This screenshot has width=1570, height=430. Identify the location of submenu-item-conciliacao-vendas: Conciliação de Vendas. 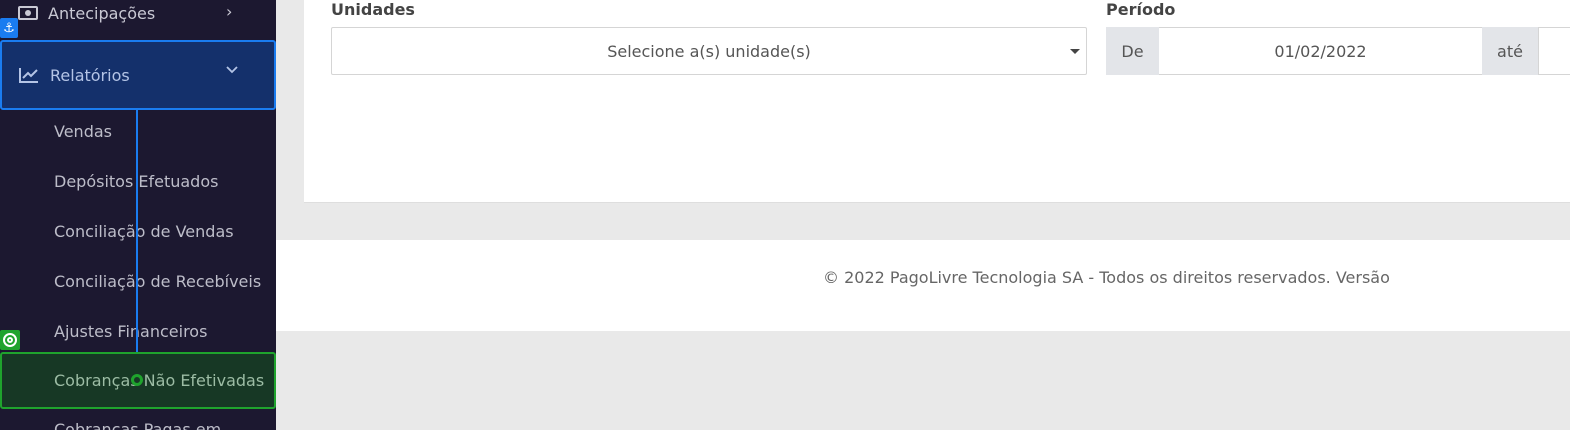
(138, 231).